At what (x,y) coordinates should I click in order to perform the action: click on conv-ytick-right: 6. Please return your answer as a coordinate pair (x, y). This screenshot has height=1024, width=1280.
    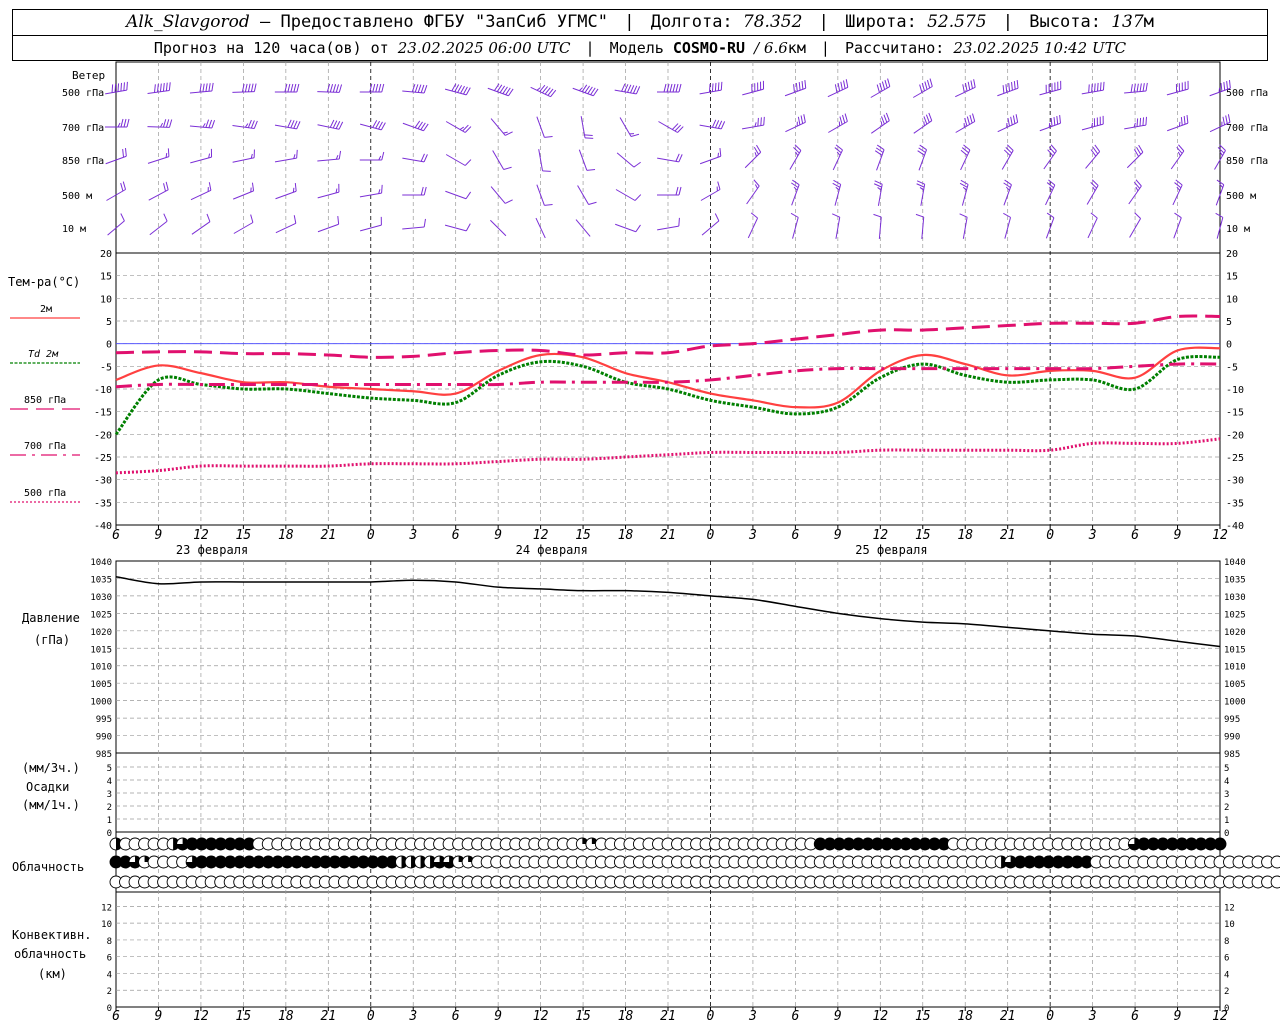
    Looking at the image, I should click on (1226, 959).